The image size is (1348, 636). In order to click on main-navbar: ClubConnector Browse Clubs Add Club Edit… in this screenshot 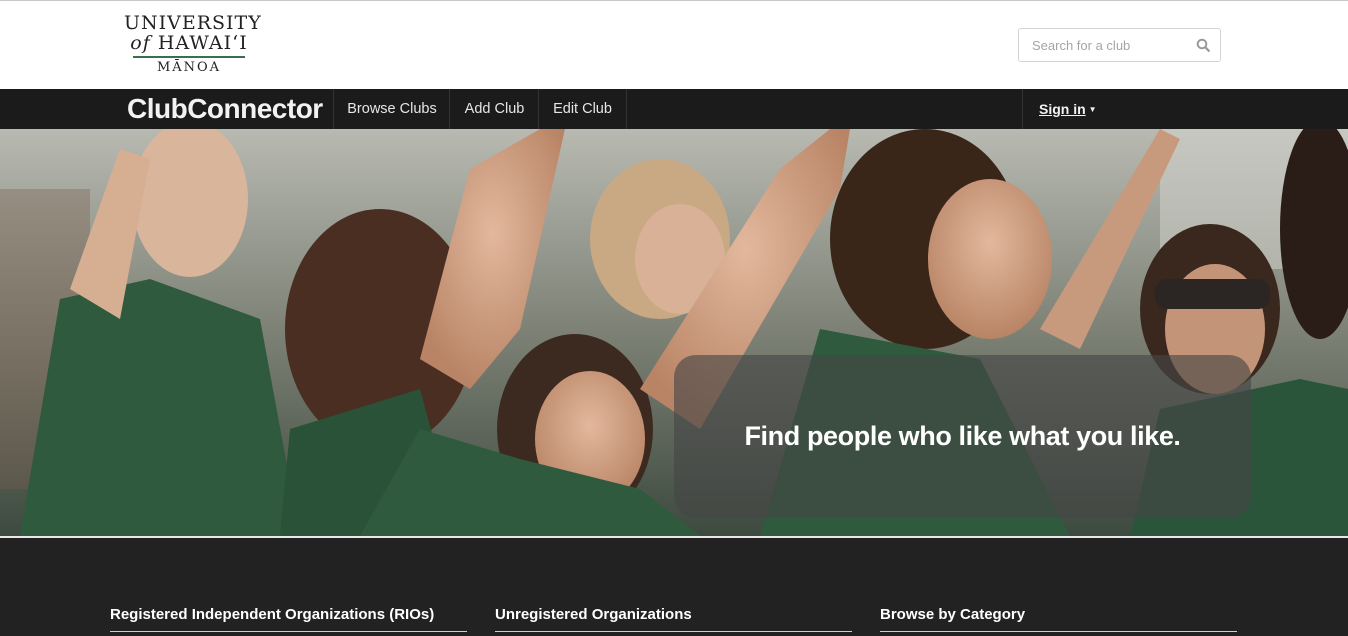, I will do `click(674, 109)`.